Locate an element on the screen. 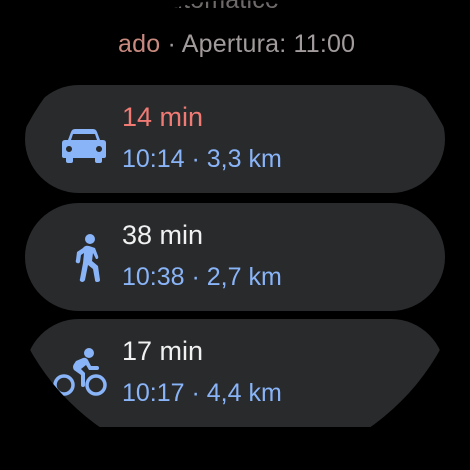  opening-time: Apertura: 11:00 is located at coordinates (268, 44).